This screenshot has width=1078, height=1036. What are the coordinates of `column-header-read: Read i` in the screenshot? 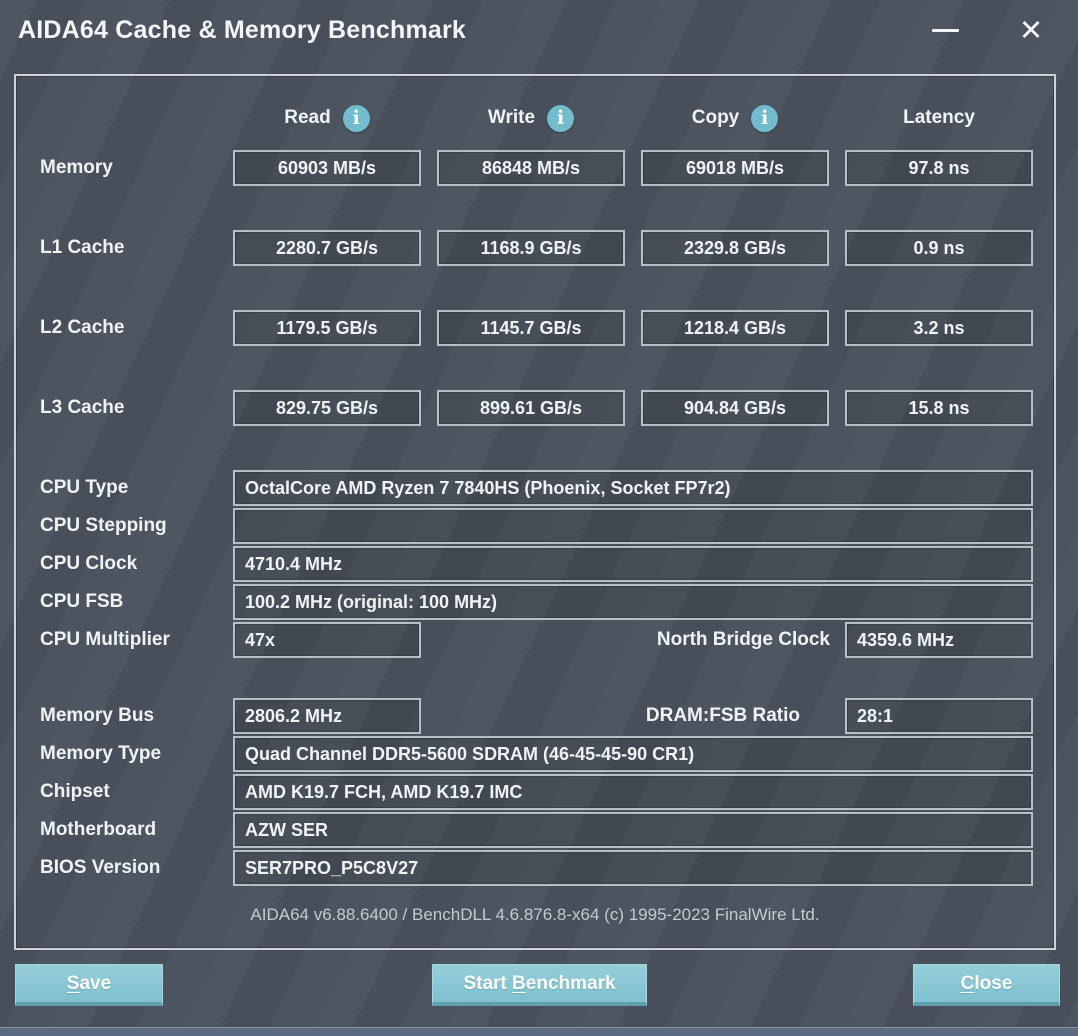 It's located at (327, 118).